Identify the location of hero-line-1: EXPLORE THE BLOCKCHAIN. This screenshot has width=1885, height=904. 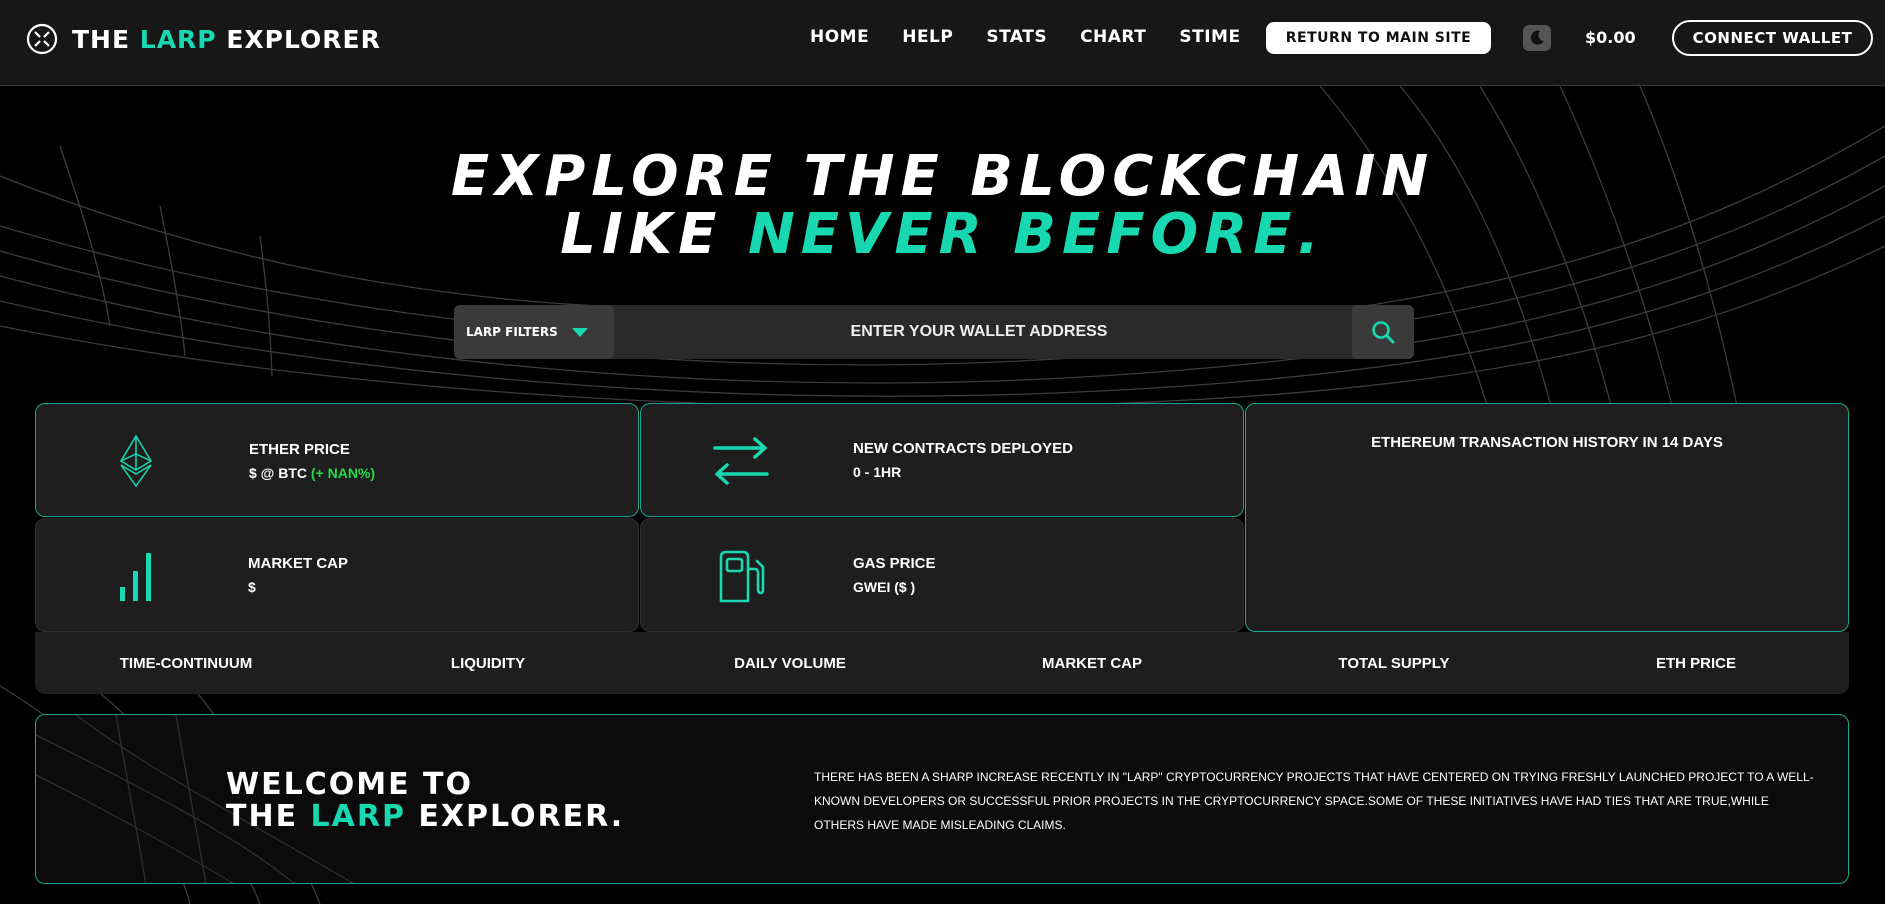
(942, 176).